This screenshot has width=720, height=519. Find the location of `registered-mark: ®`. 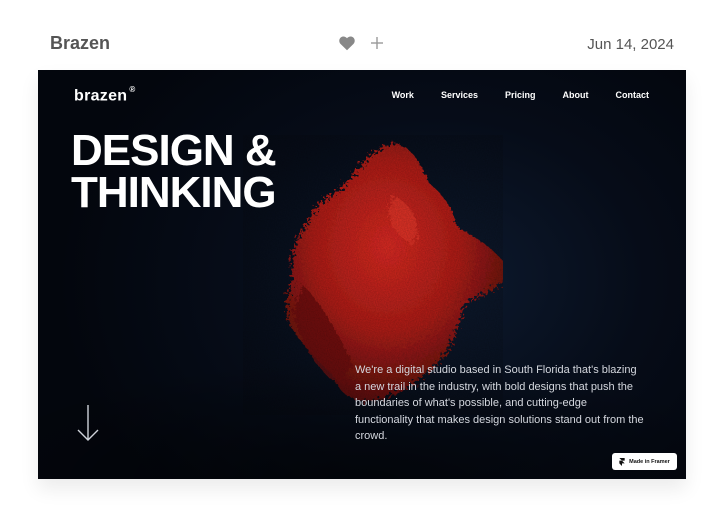

registered-mark: ® is located at coordinates (132, 89).